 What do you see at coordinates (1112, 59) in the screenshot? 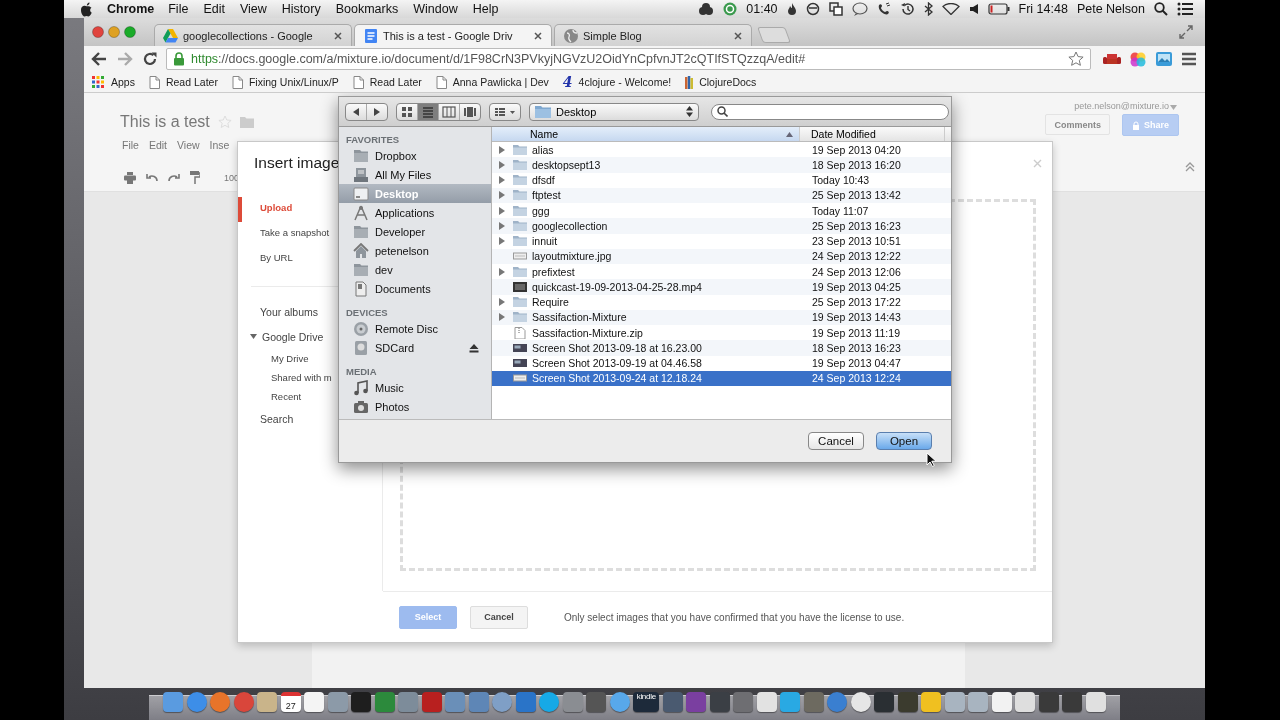
I see `sofa-icon` at bounding box center [1112, 59].